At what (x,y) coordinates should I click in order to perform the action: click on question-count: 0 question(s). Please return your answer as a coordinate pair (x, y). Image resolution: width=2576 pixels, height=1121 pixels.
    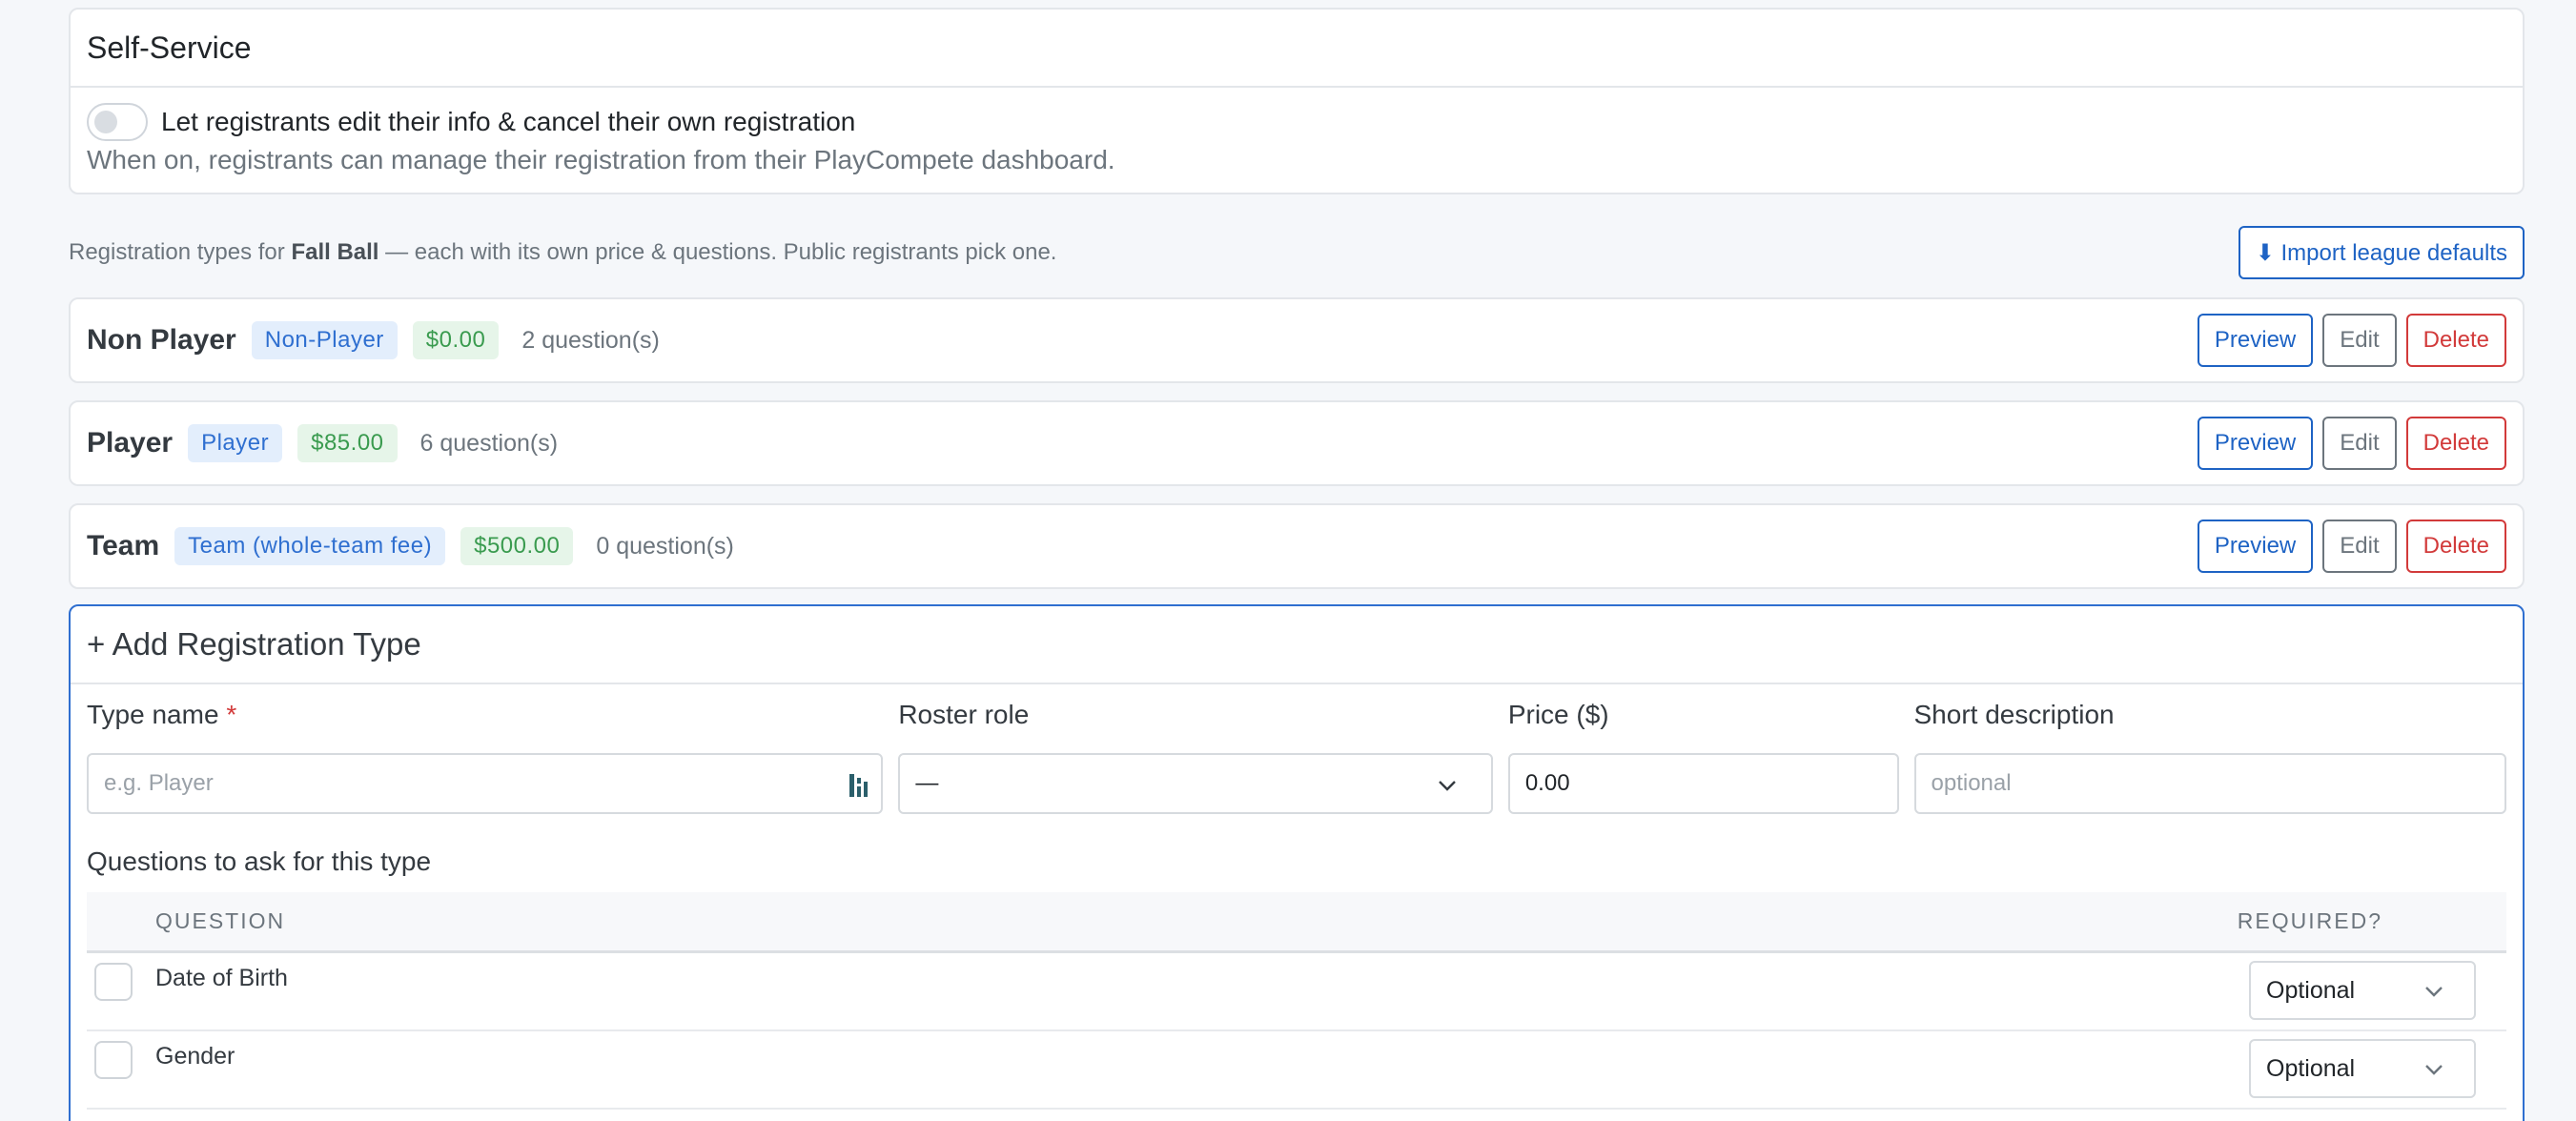
    Looking at the image, I should click on (665, 546).